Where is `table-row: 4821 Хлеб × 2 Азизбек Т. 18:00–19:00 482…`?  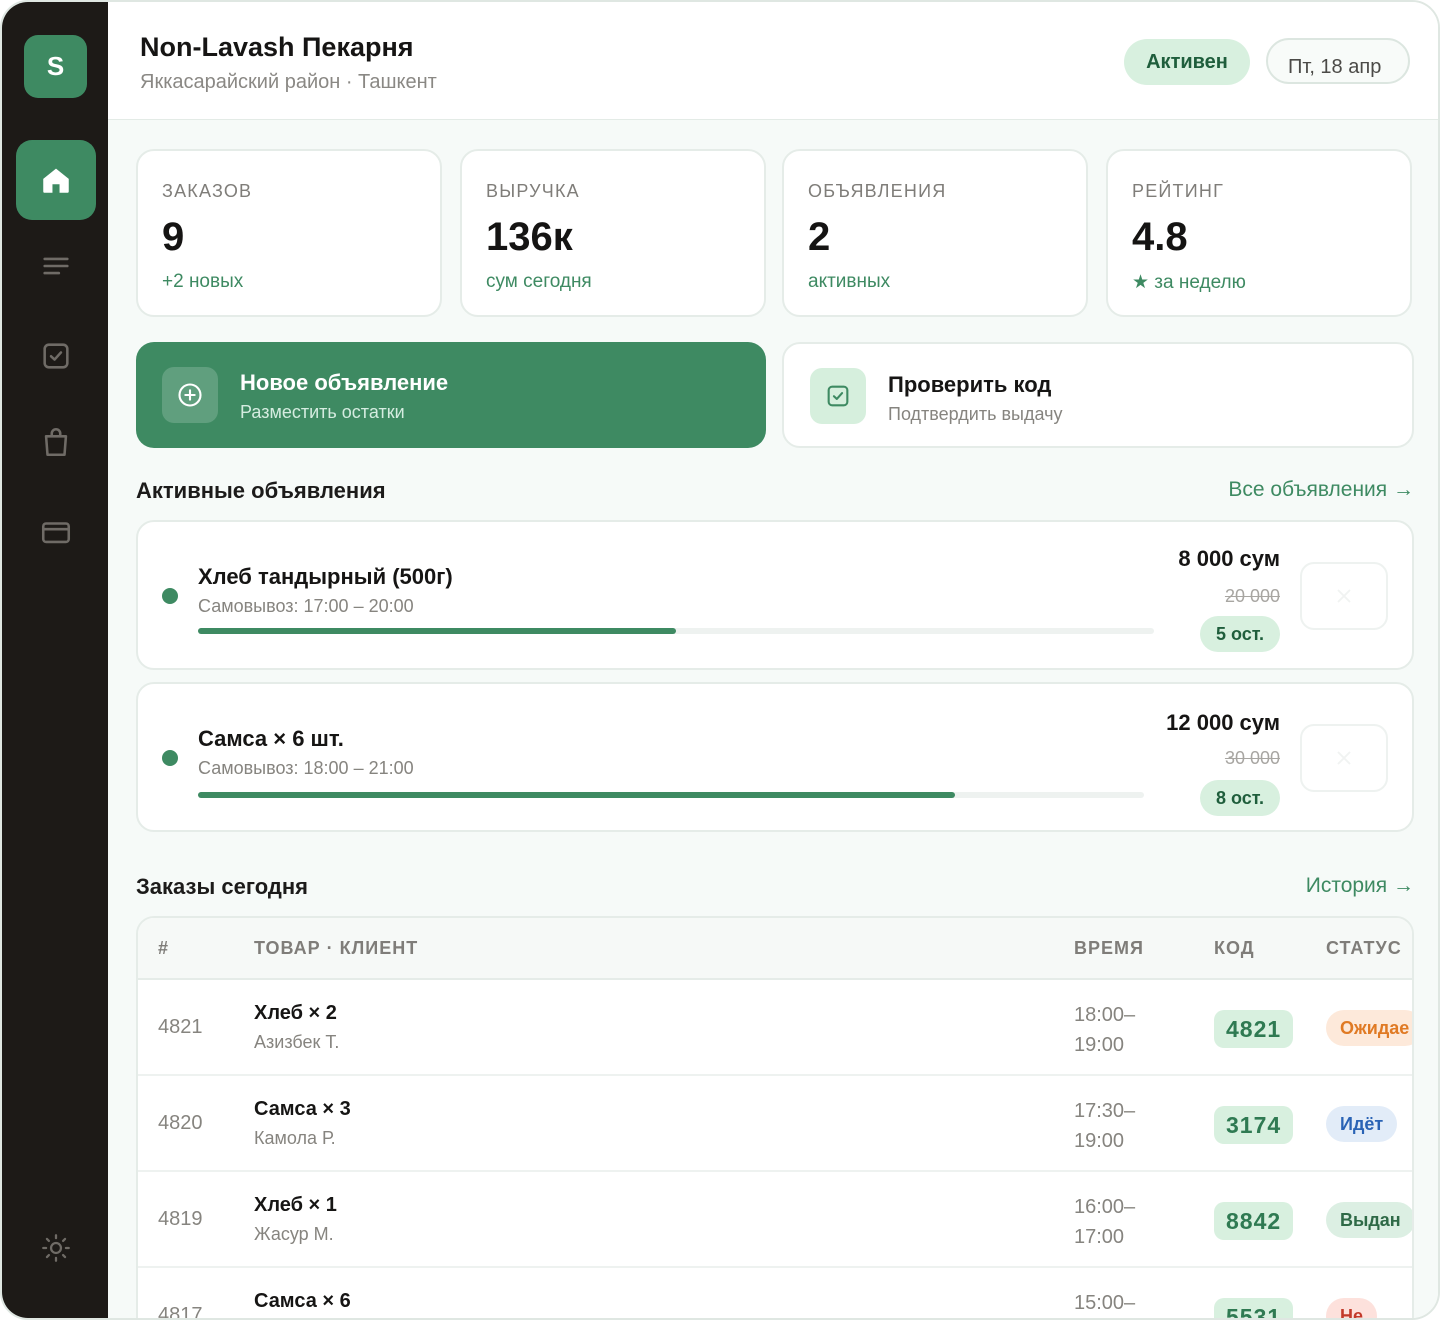
table-row: 4821 Хлеб × 2 Азизбек Т. 18:00–19:00 482… is located at coordinates (775, 1028).